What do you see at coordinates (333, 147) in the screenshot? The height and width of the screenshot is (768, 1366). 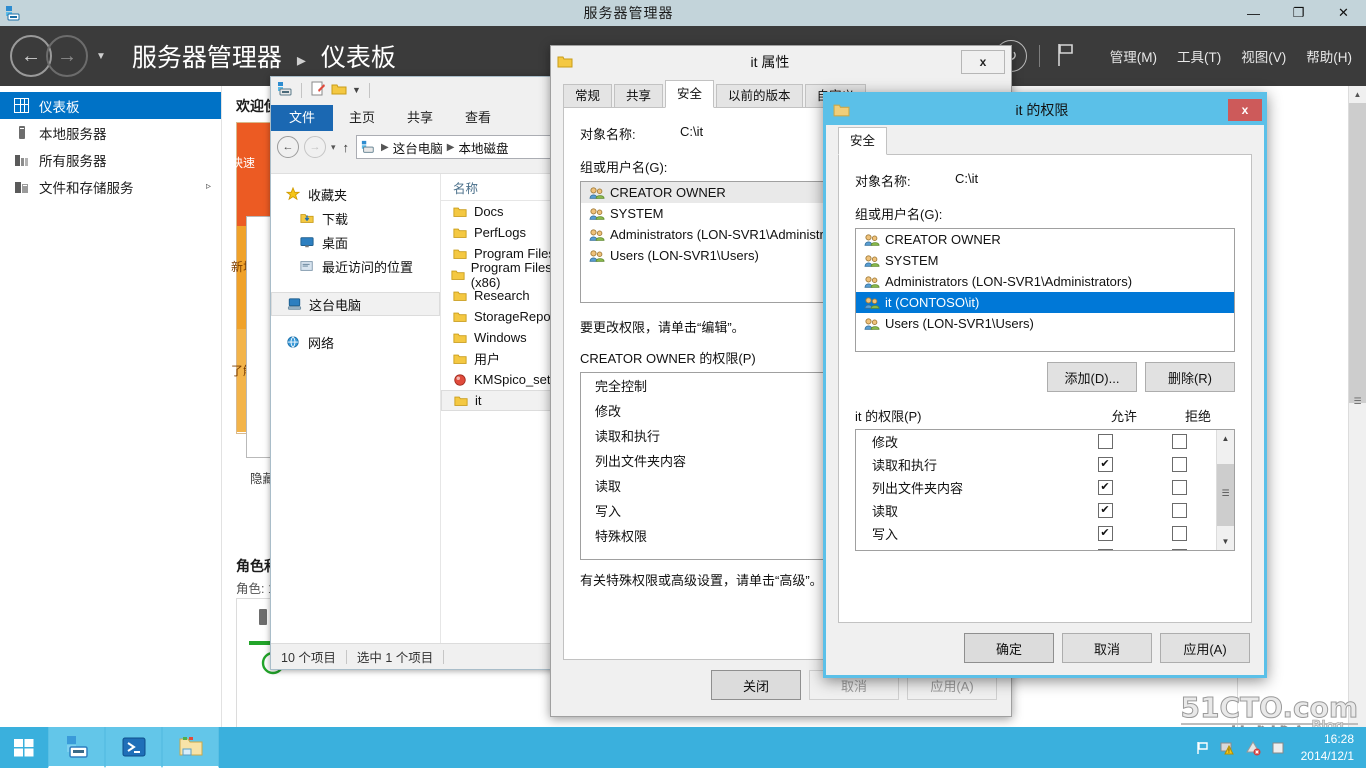 I see `history-chevron-down-icon: ▾` at bounding box center [333, 147].